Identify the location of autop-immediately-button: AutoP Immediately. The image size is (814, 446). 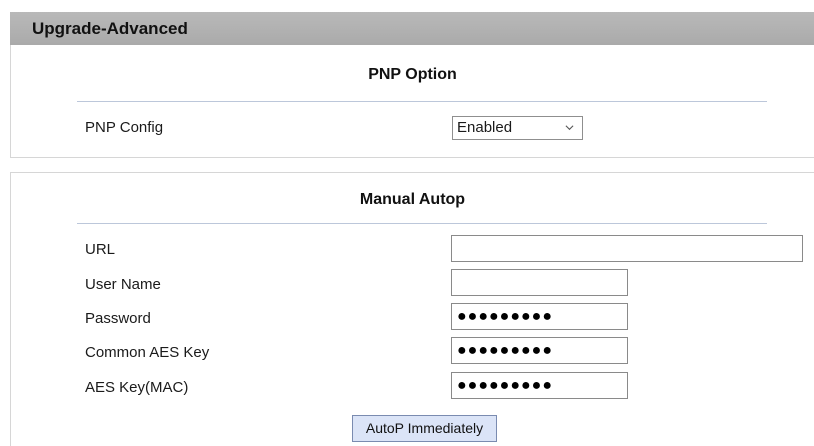
(424, 428).